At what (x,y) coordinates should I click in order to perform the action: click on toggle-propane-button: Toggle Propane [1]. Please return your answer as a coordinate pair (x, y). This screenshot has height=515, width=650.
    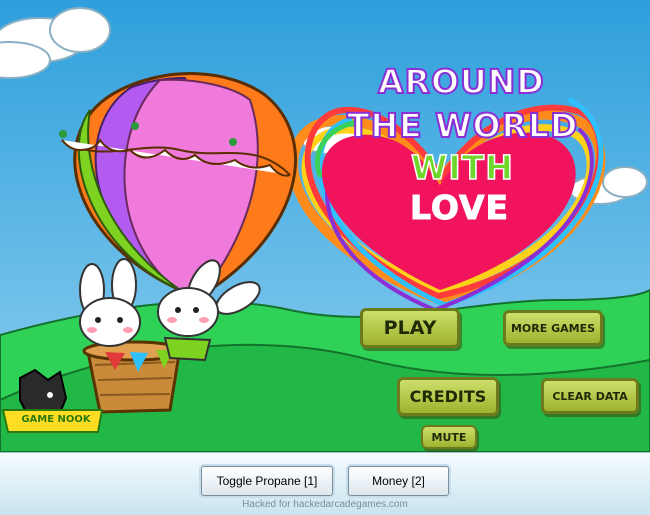
    Looking at the image, I should click on (267, 481).